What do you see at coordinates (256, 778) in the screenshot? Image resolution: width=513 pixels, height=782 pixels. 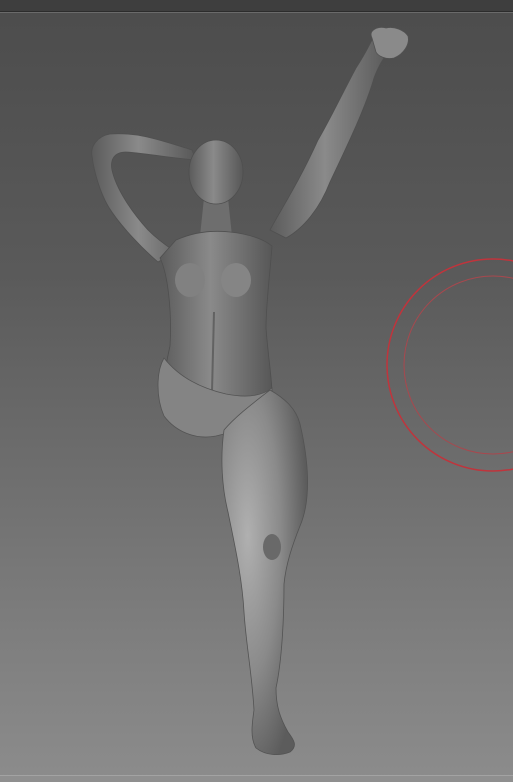 I see `canvas-bottom-border` at bounding box center [256, 778].